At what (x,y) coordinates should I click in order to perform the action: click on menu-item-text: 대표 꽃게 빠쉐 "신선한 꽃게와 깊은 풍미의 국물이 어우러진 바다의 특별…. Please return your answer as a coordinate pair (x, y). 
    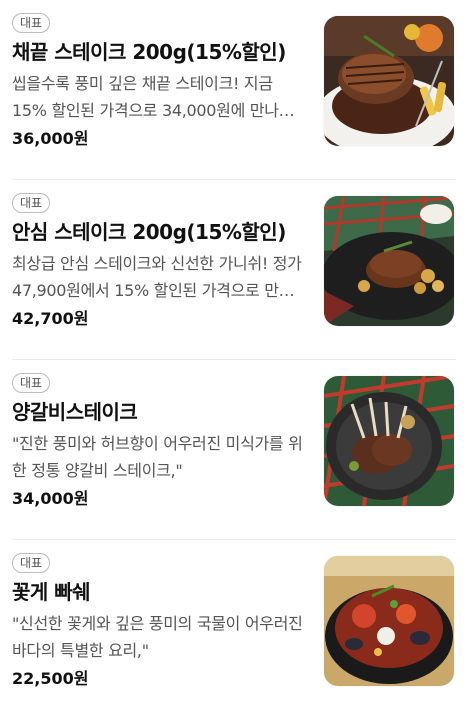
    Looking at the image, I should click on (158, 621).